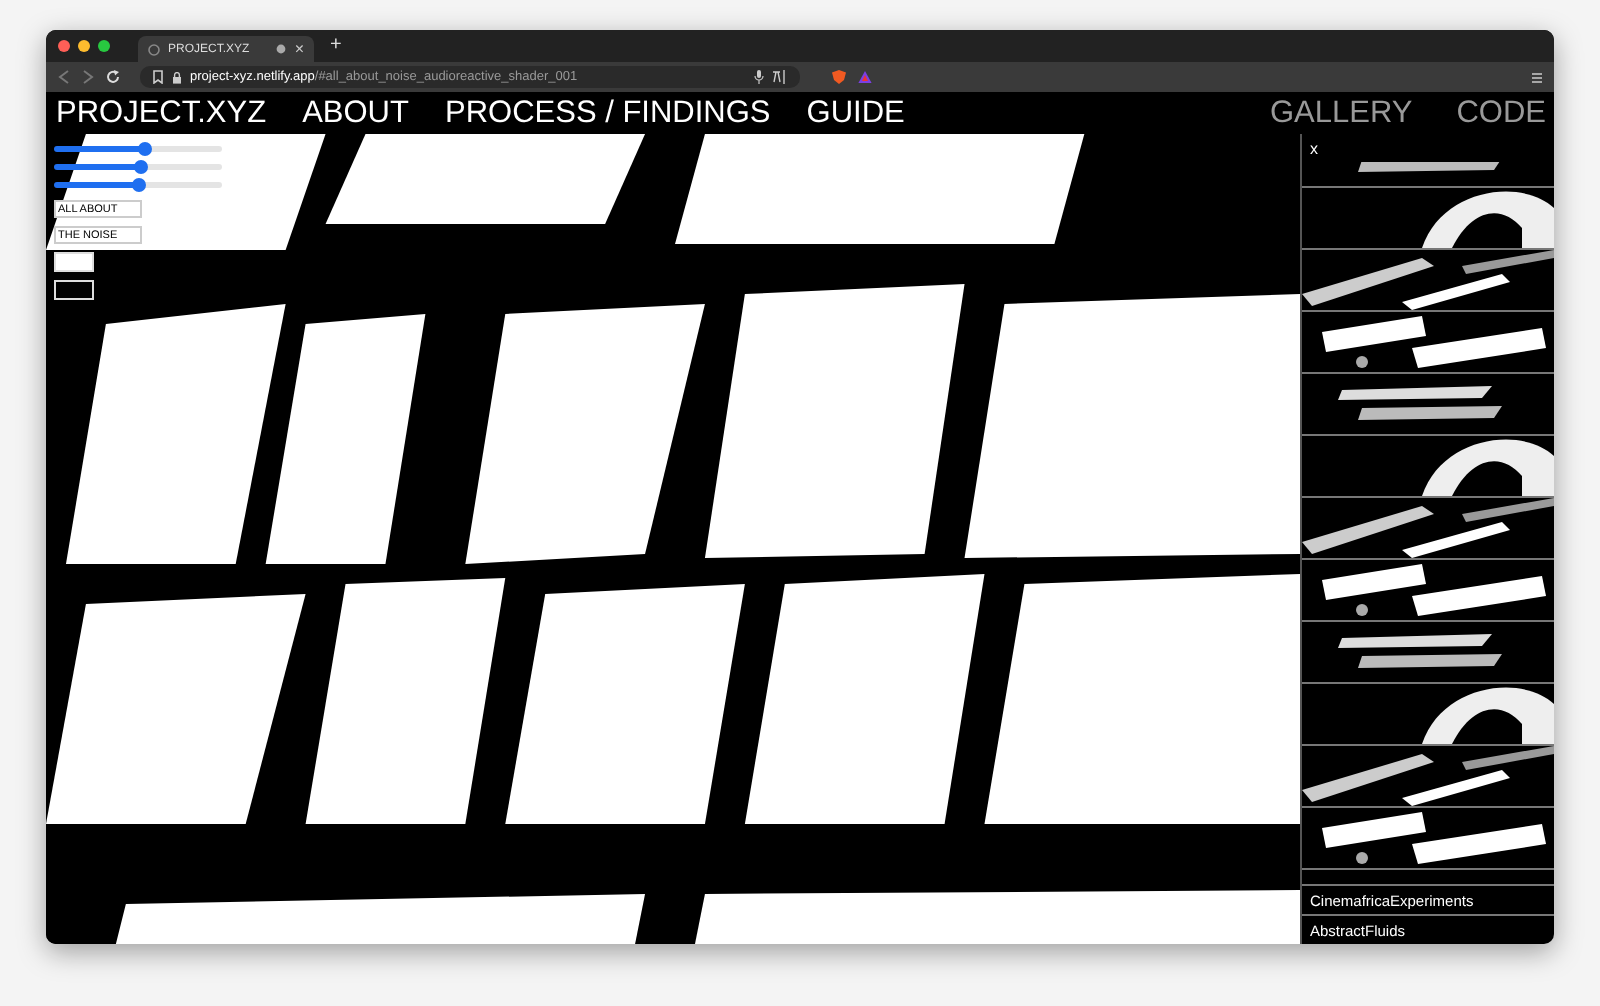  Describe the element at coordinates (759, 77) in the screenshot. I see `microphone-icon` at that location.